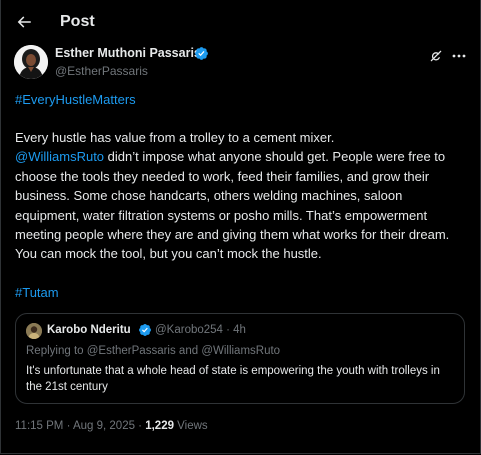  I want to click on quoted-author-avatar, so click(34, 331).